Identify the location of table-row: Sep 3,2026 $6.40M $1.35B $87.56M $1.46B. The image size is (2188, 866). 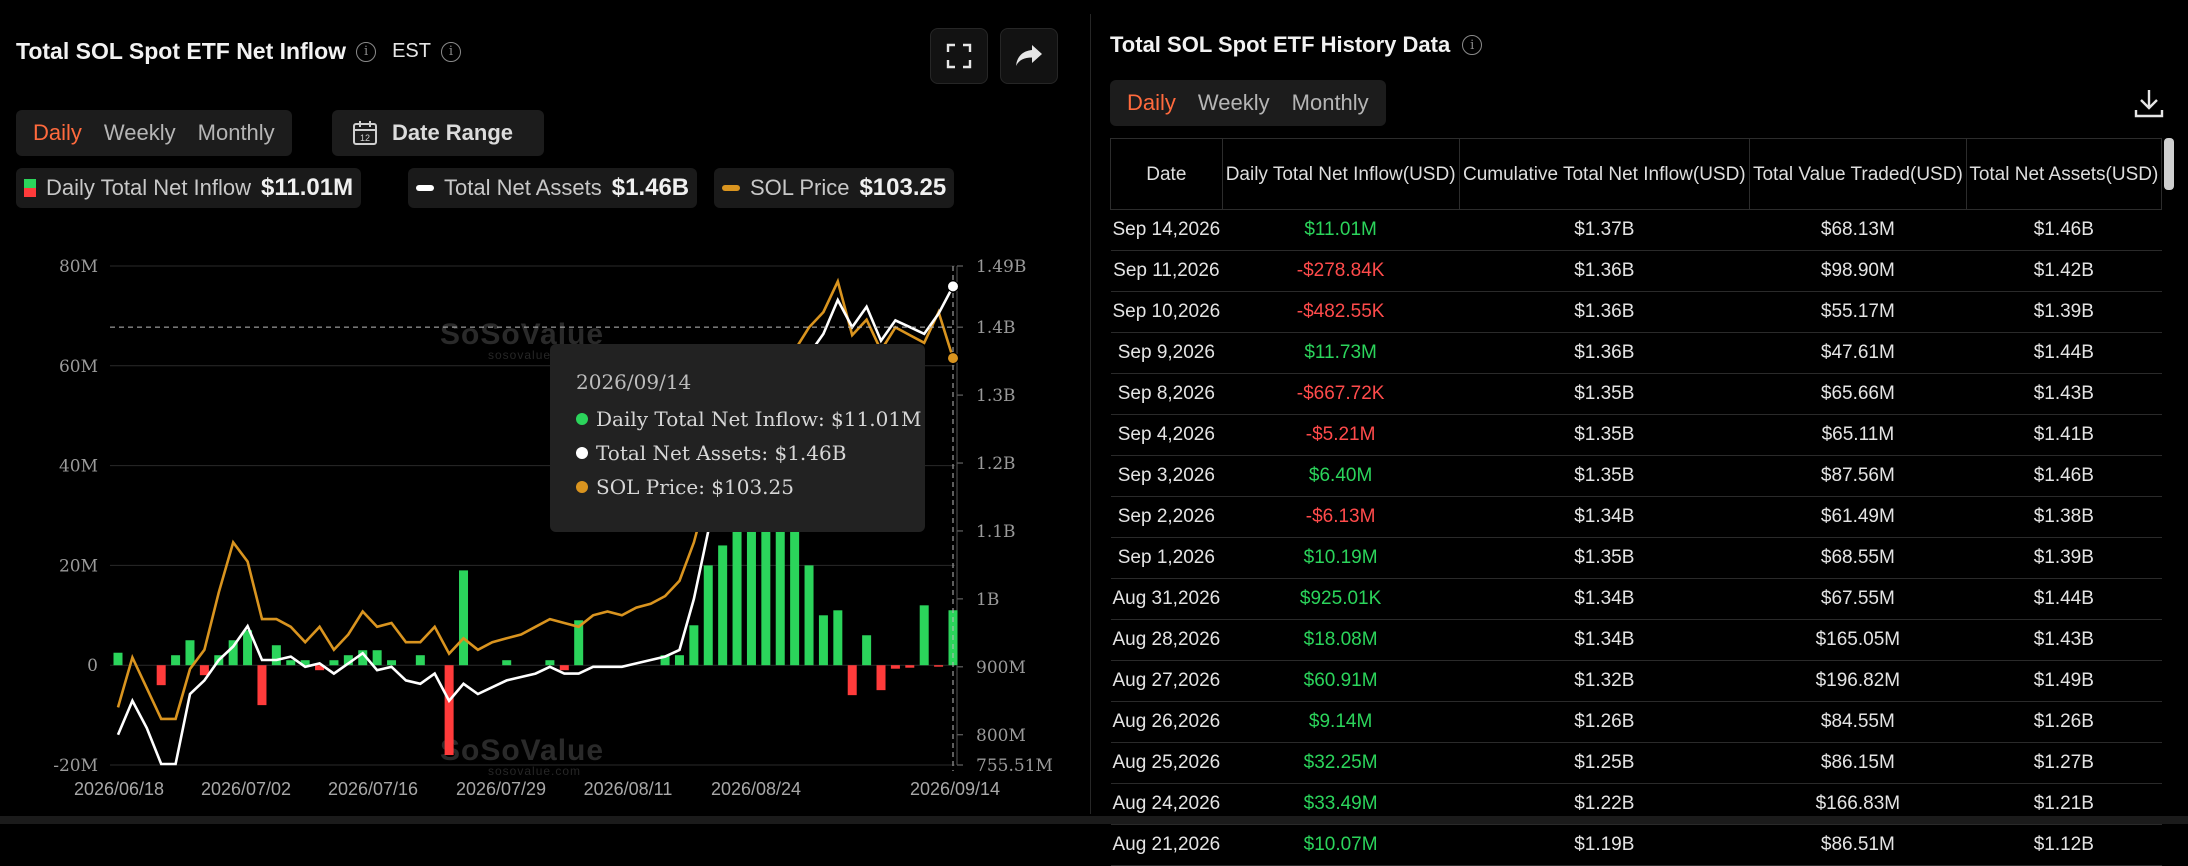
(1636, 476).